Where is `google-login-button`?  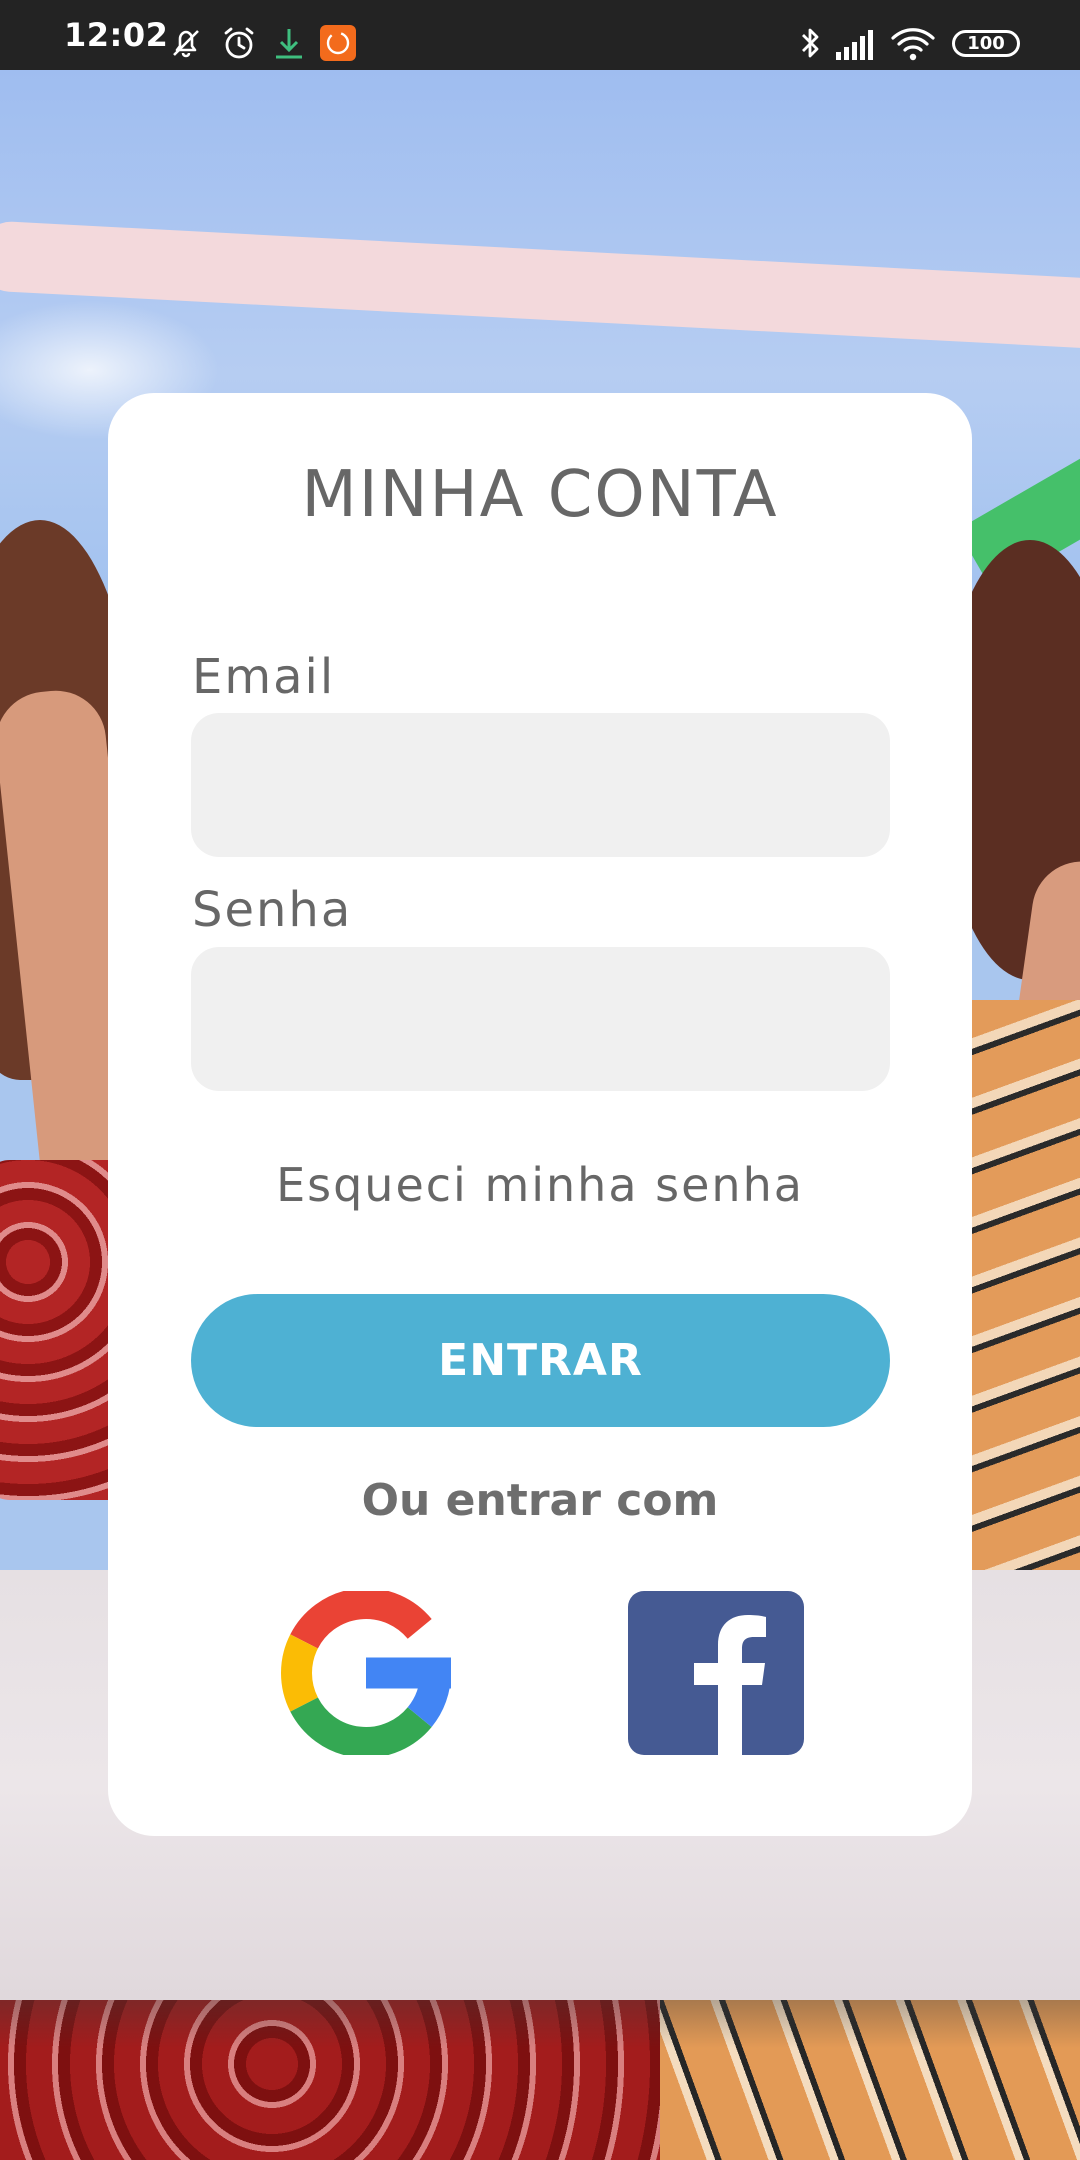 google-login-button is located at coordinates (366, 1673).